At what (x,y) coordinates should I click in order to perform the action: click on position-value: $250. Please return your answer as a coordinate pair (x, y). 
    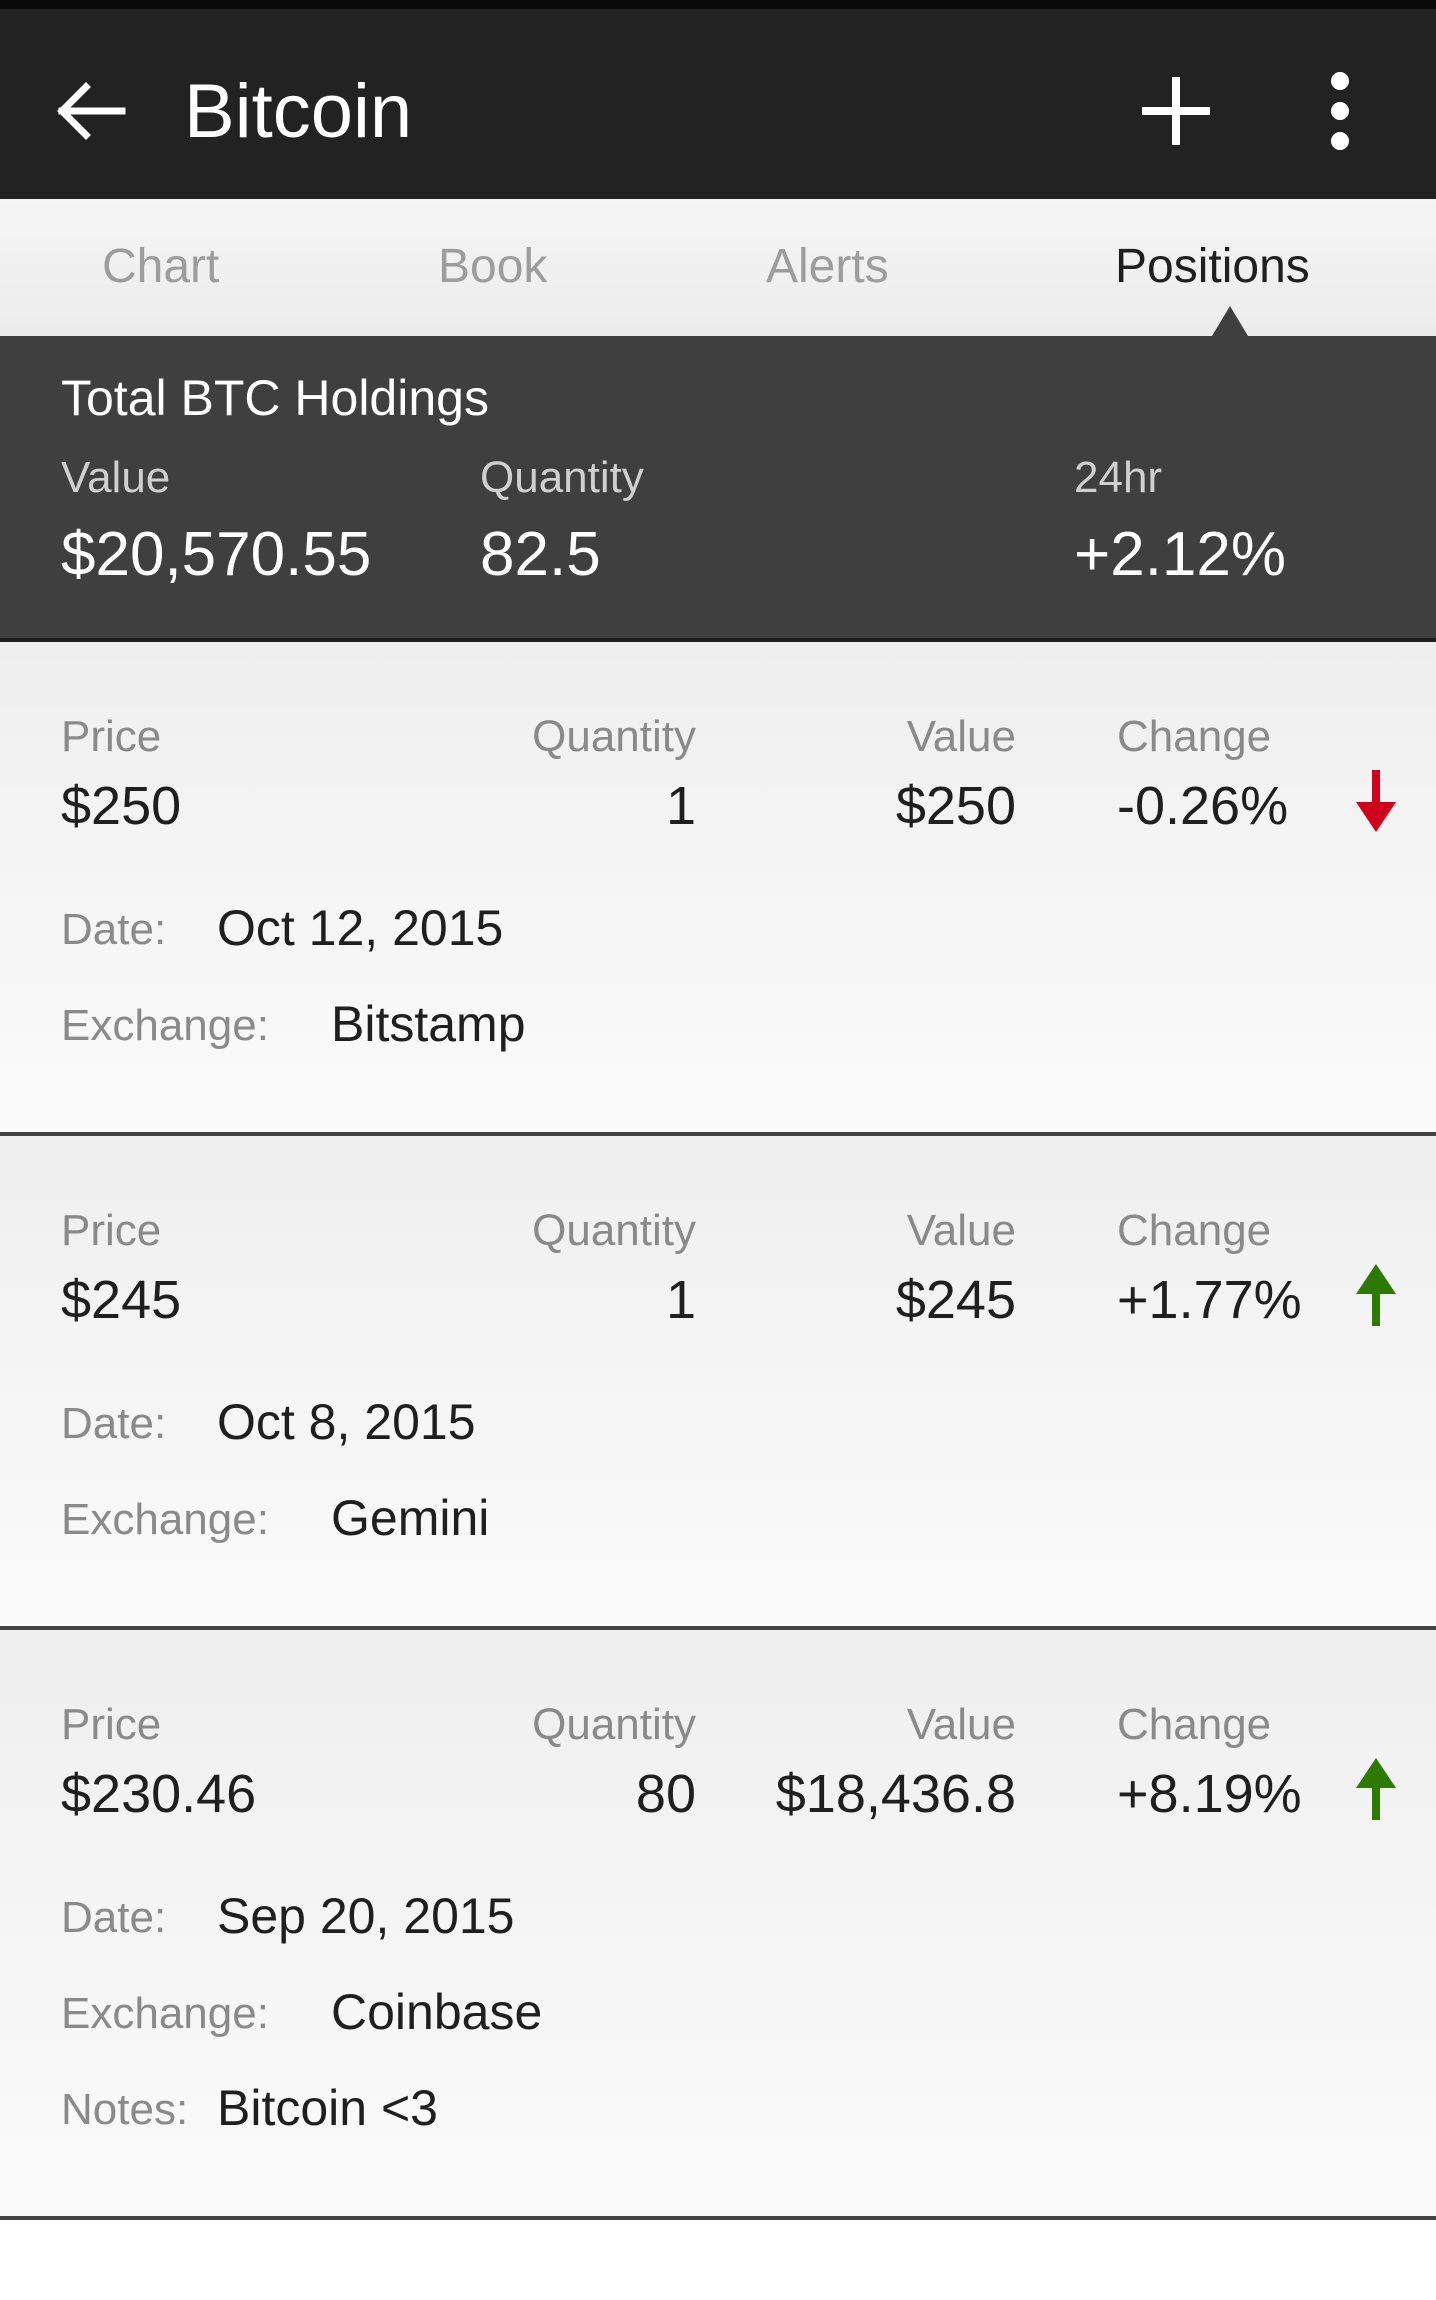
    Looking at the image, I should click on (955, 806).